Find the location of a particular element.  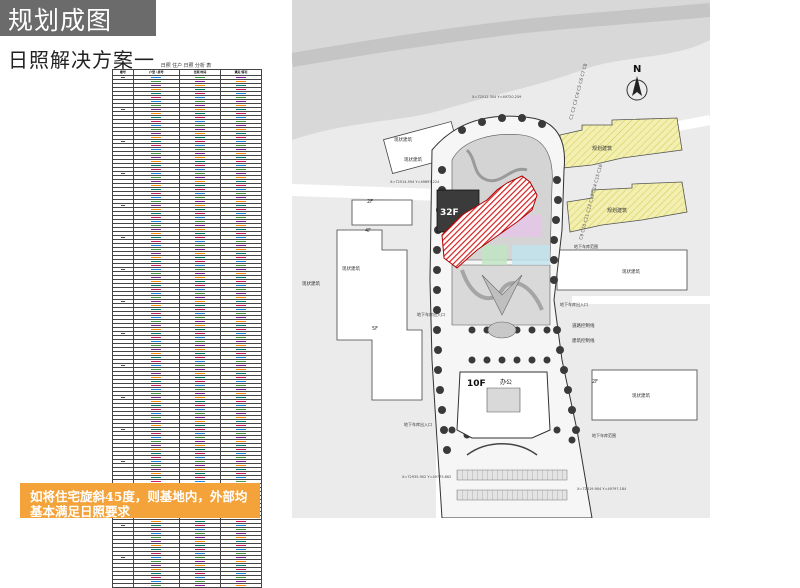

label-garage-entrance-3: 地下车库出入口 is located at coordinates (418, 424).